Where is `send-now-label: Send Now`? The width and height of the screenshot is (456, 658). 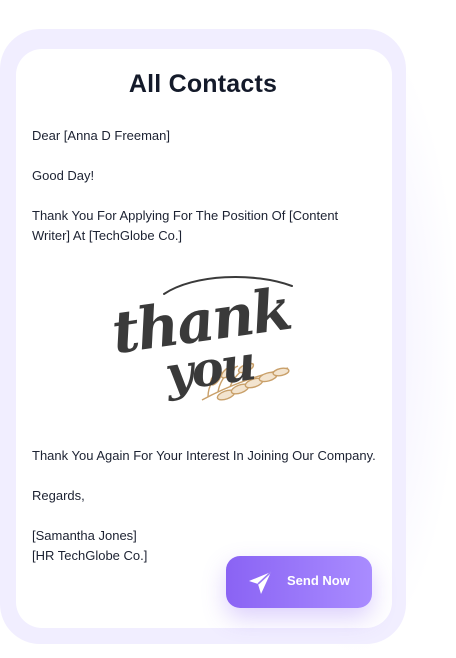 send-now-label: Send Now is located at coordinates (318, 580).